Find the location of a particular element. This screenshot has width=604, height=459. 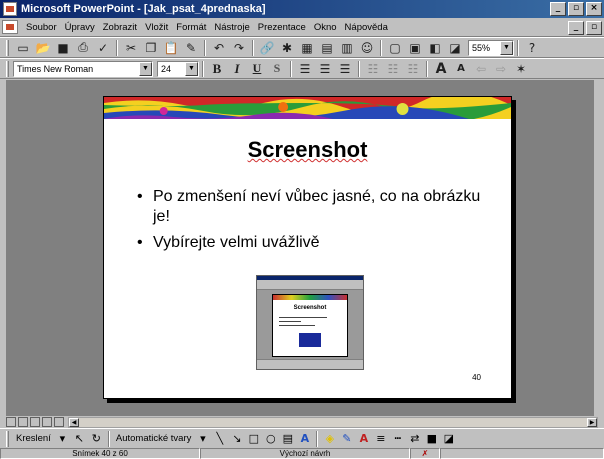

font-color-icon: A is located at coordinates (363, 438).